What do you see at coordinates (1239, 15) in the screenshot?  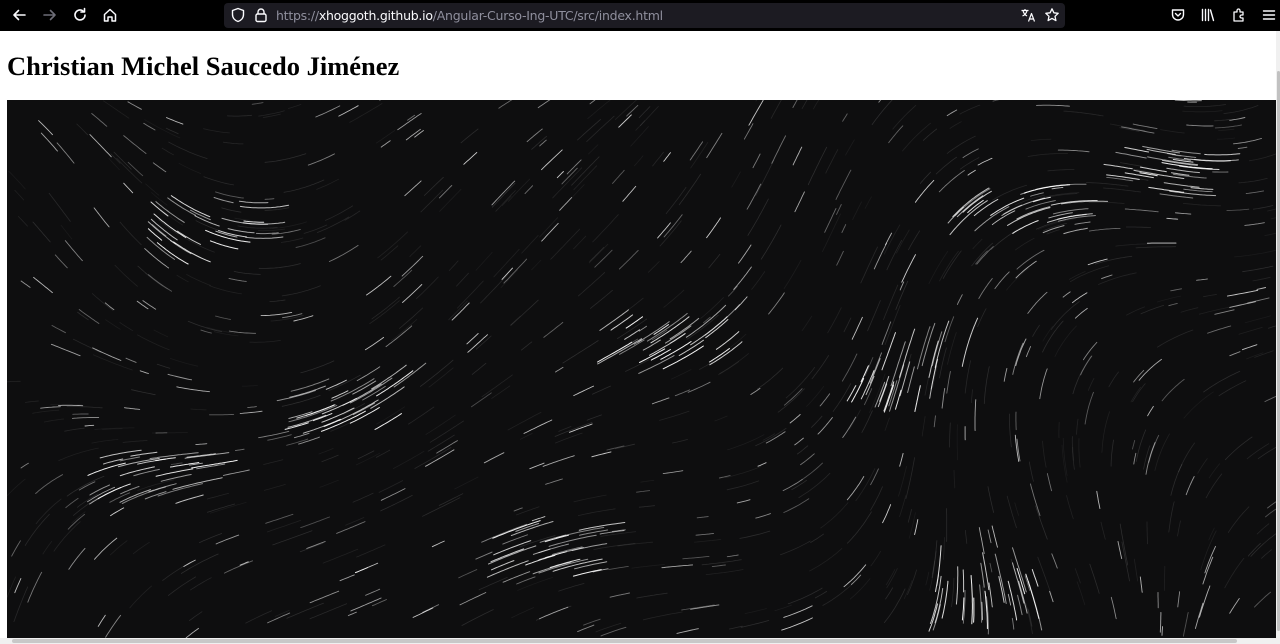 I see `extensions-button` at bounding box center [1239, 15].